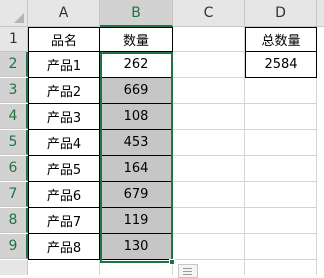  Describe the element at coordinates (209, 13) in the screenshot. I see `column-header-c: C` at that location.